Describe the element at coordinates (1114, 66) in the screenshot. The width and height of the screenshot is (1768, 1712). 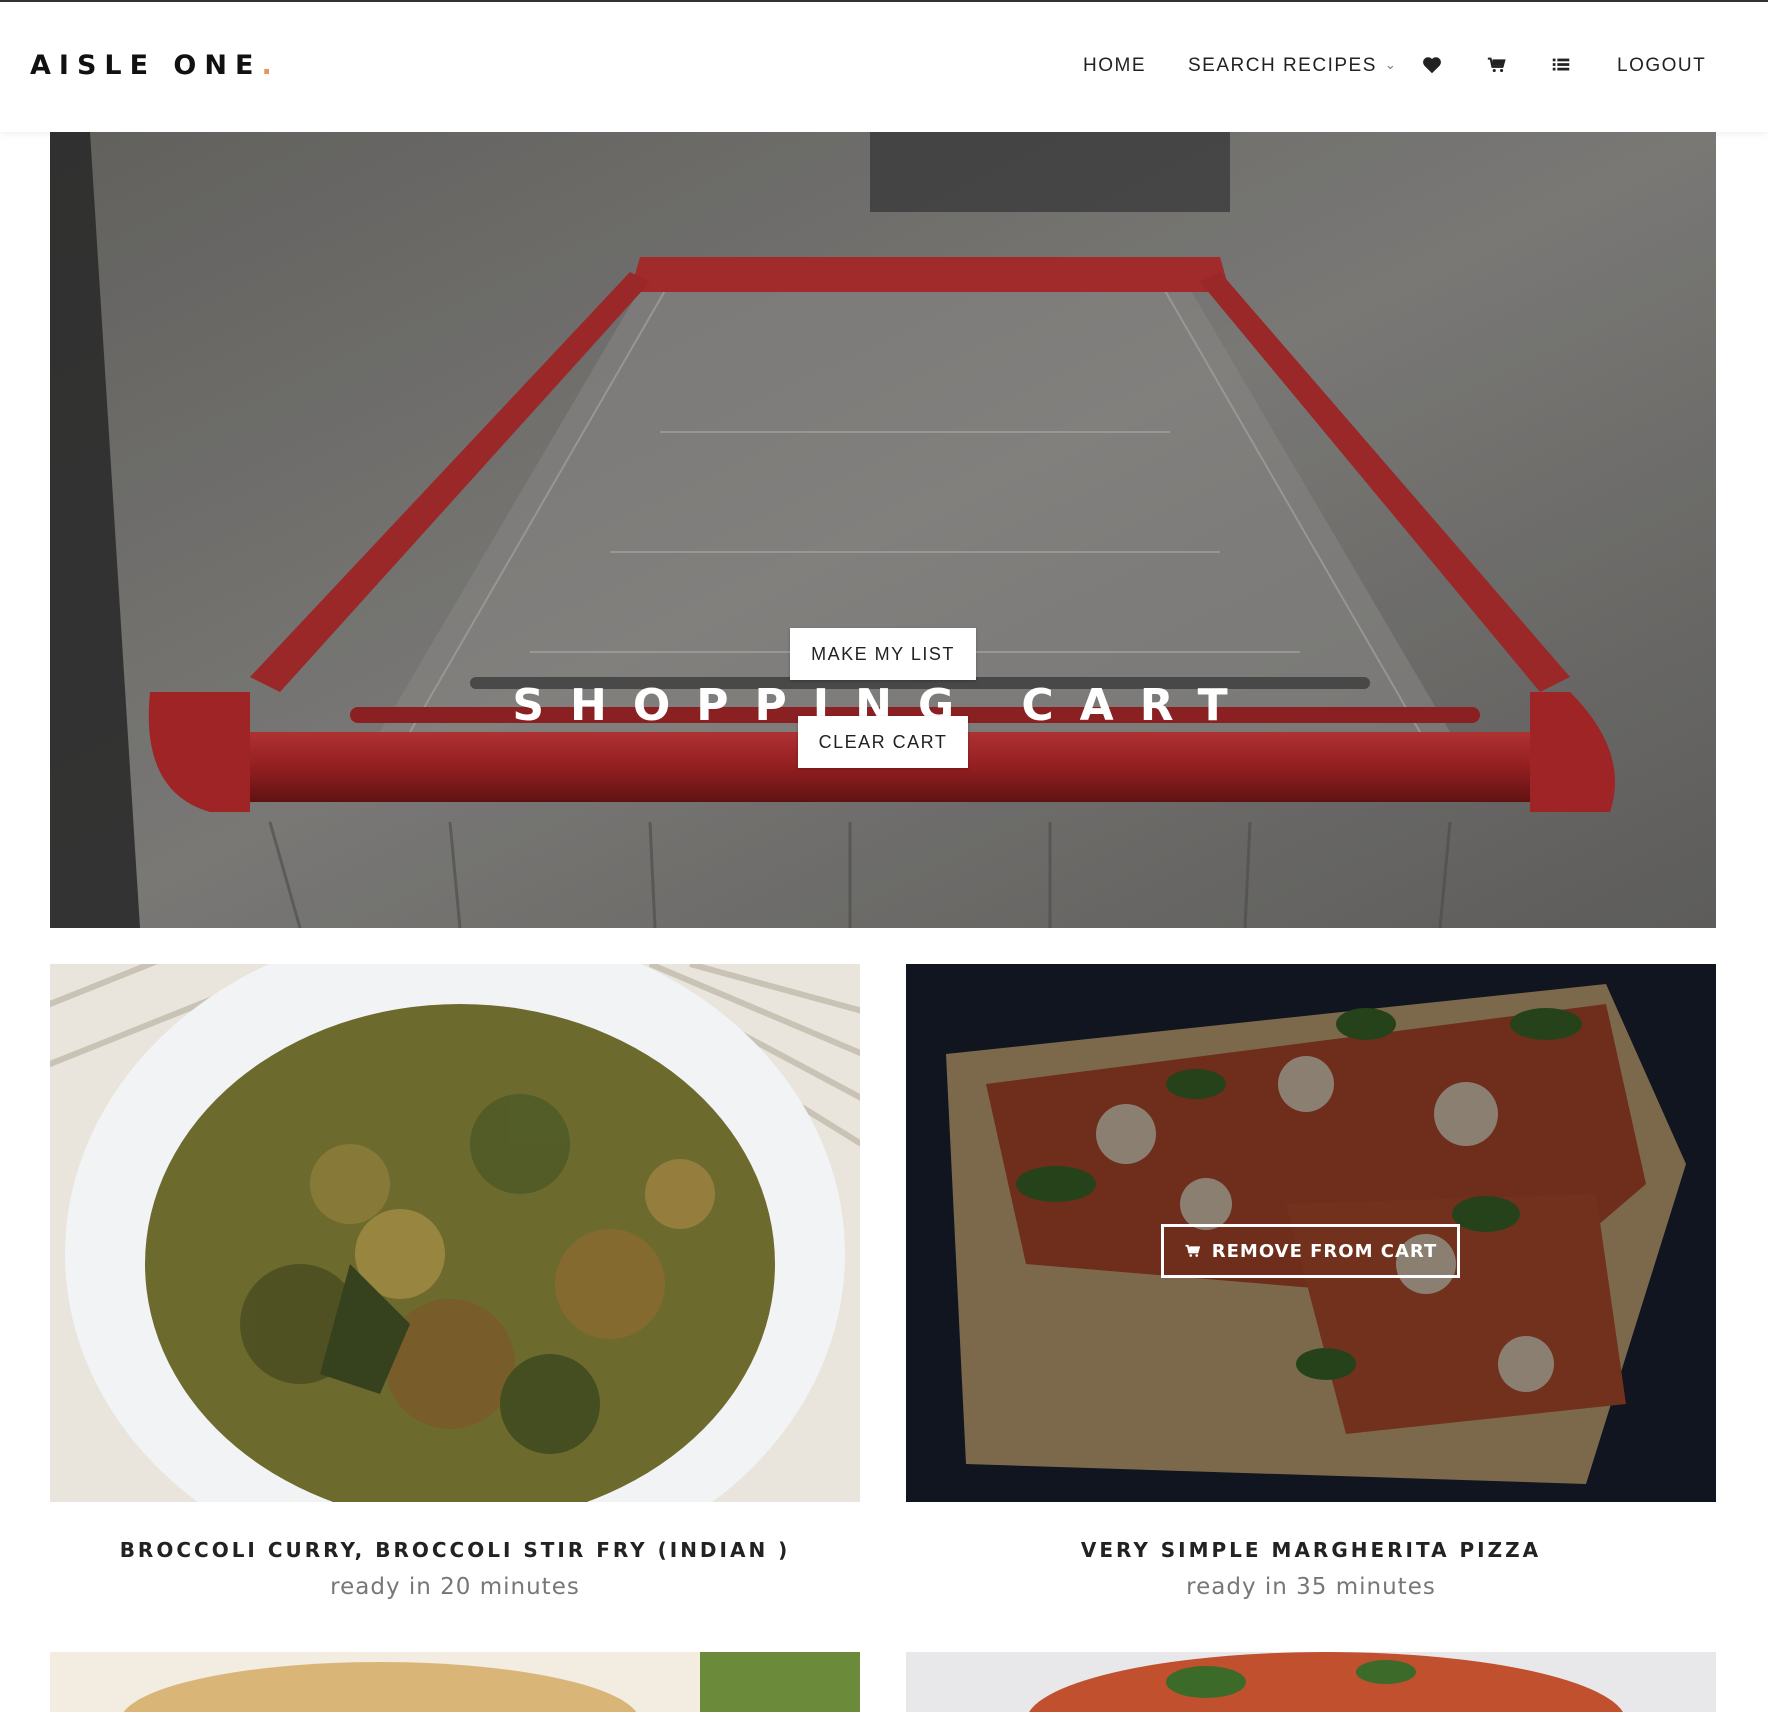
I see `nav-home: HOME` at that location.